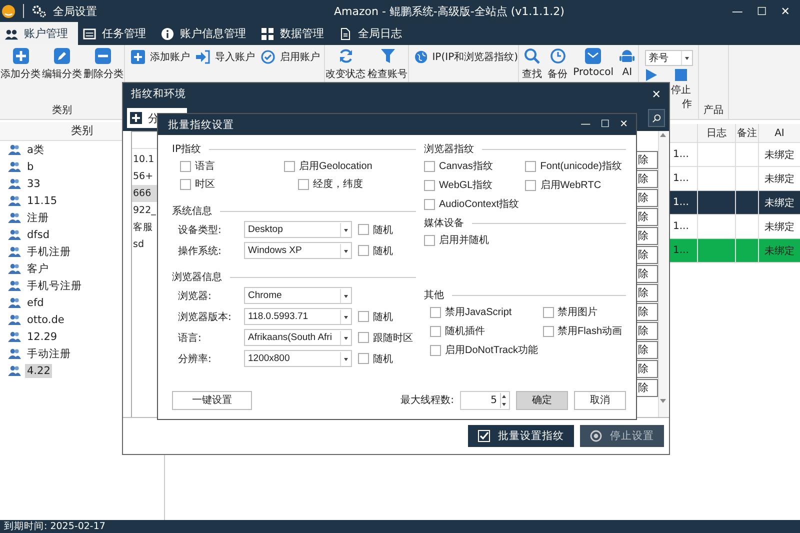 The width and height of the screenshot is (800, 533). What do you see at coordinates (663, 274) in the screenshot?
I see `scrollbar` at bounding box center [663, 274].